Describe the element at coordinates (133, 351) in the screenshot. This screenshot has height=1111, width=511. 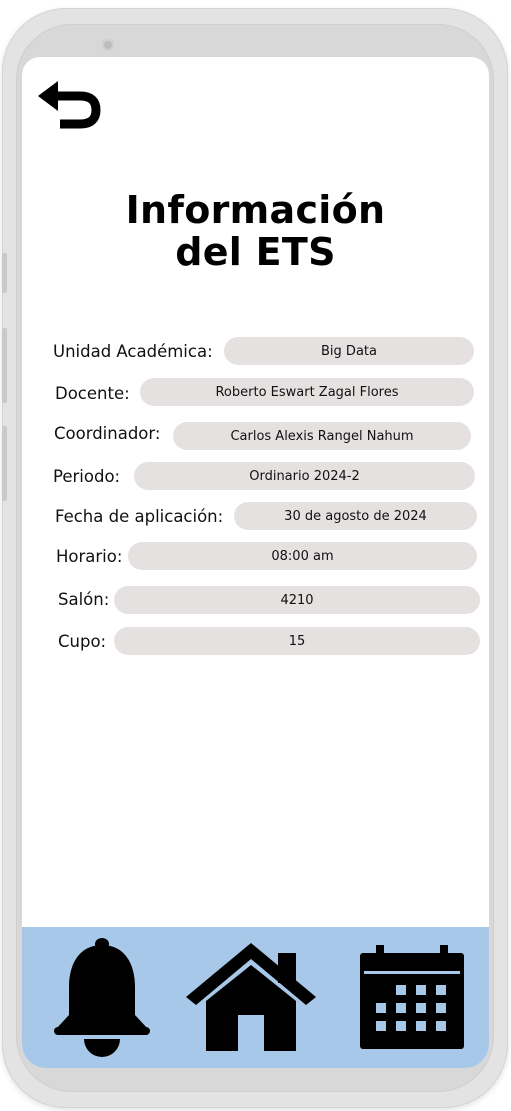
I see `unidad-academica-label: Unidad Académica:` at that location.